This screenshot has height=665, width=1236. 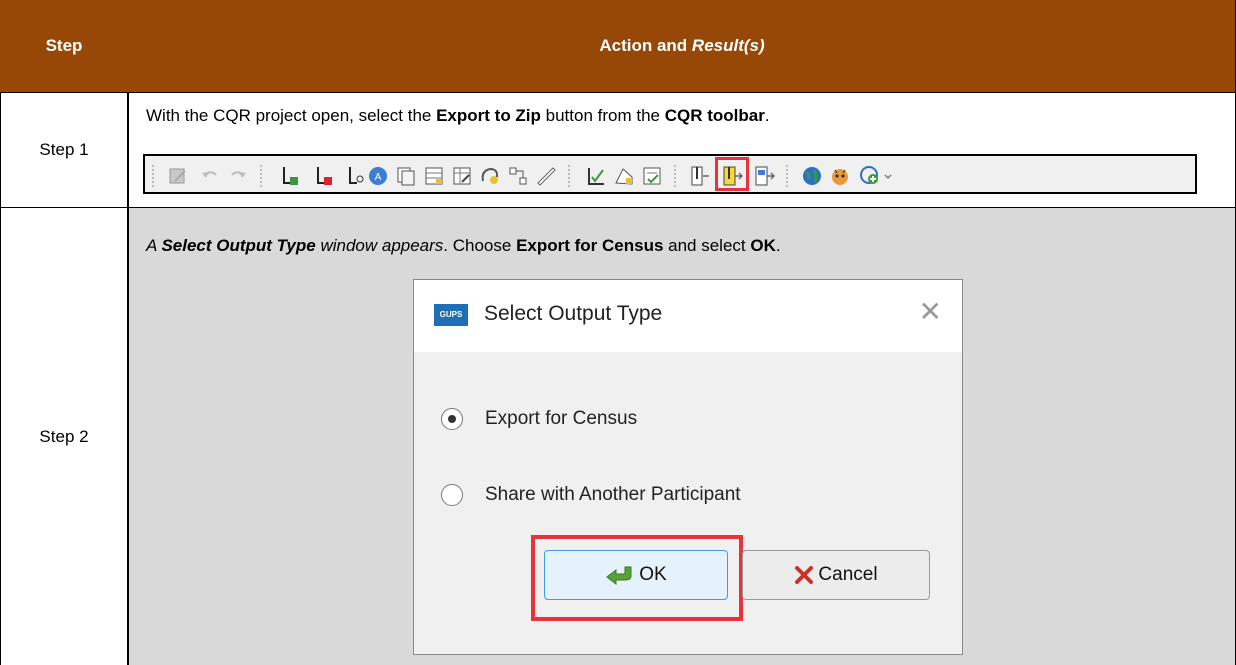 I want to click on copy-table-icon, so click(x=406, y=176).